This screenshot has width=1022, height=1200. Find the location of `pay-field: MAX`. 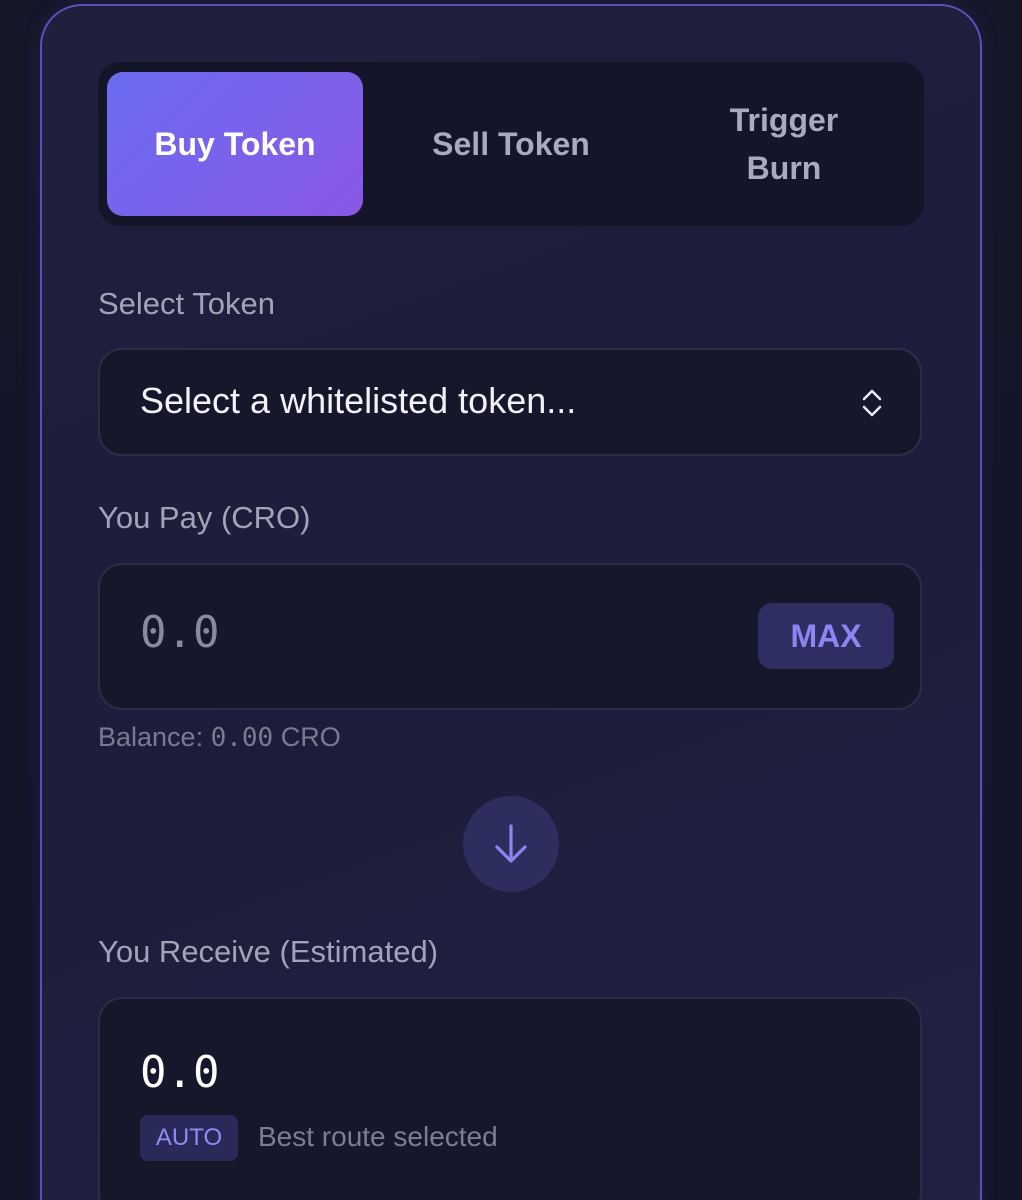

pay-field: MAX is located at coordinates (510, 636).